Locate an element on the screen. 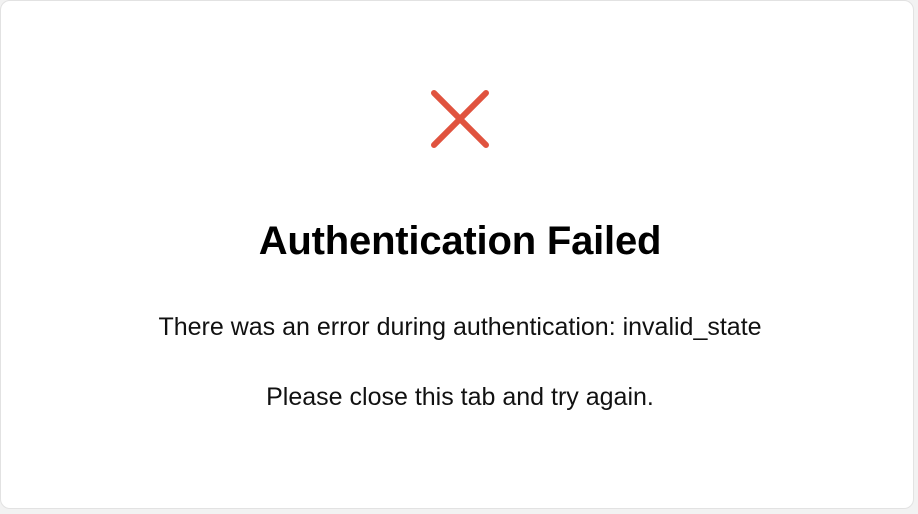  close-icon is located at coordinates (460, 119).